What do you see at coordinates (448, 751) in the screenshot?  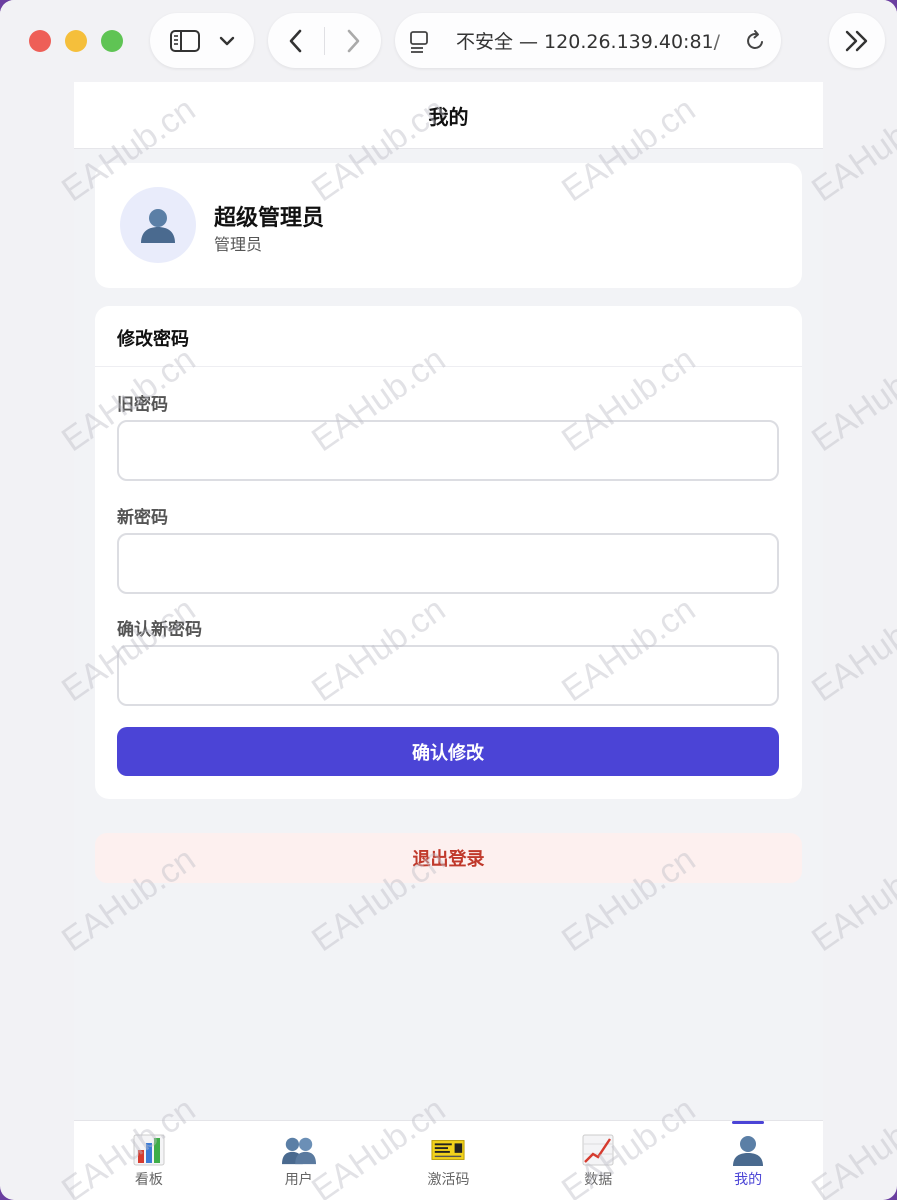 I see `confirm-change-button: 确认修改` at bounding box center [448, 751].